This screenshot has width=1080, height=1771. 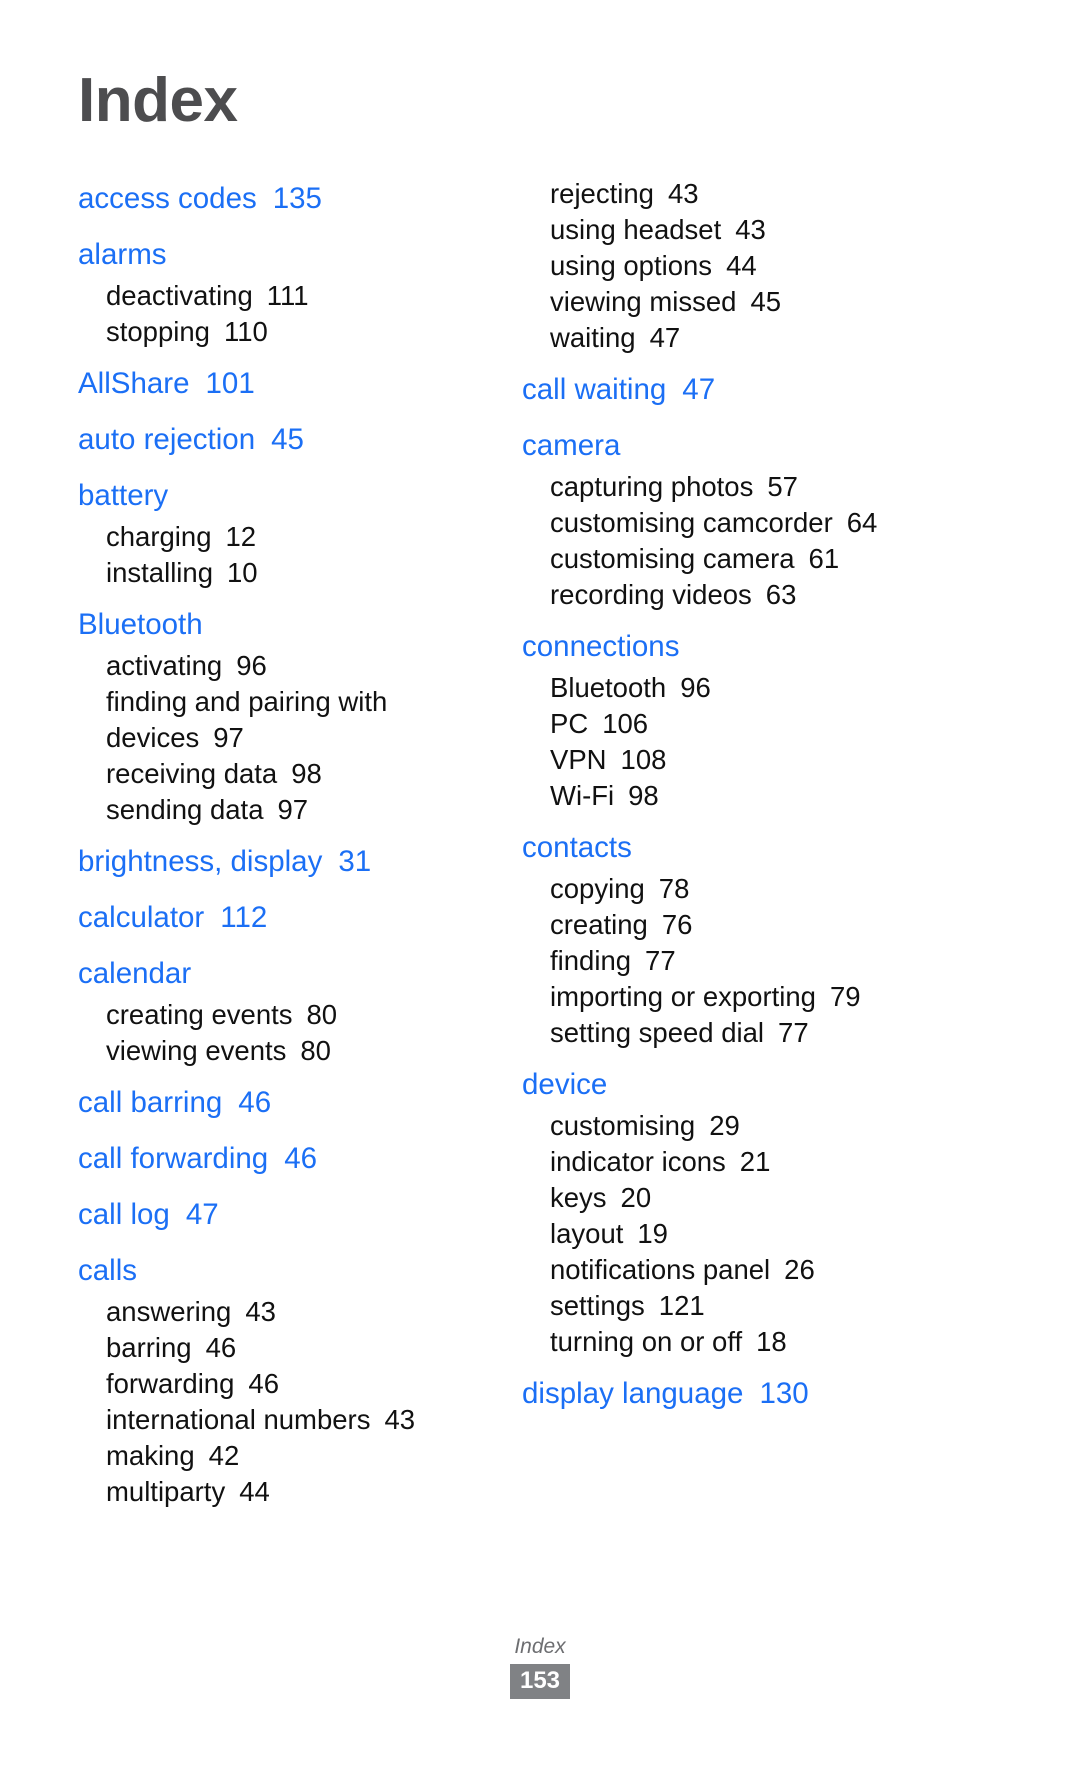 I want to click on index-entry-term: customising, so click(x=623, y=1125).